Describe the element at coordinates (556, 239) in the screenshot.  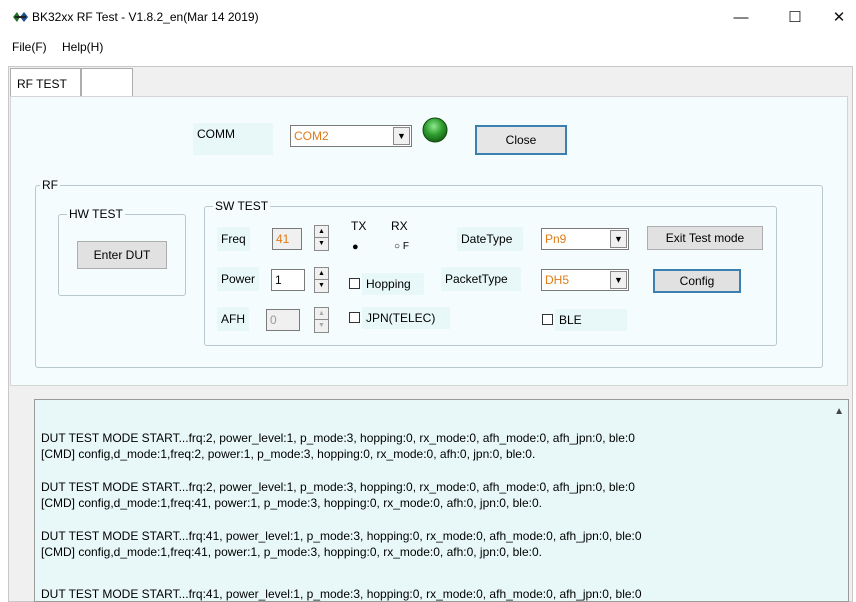
I see `datetype-value: Pn9` at that location.